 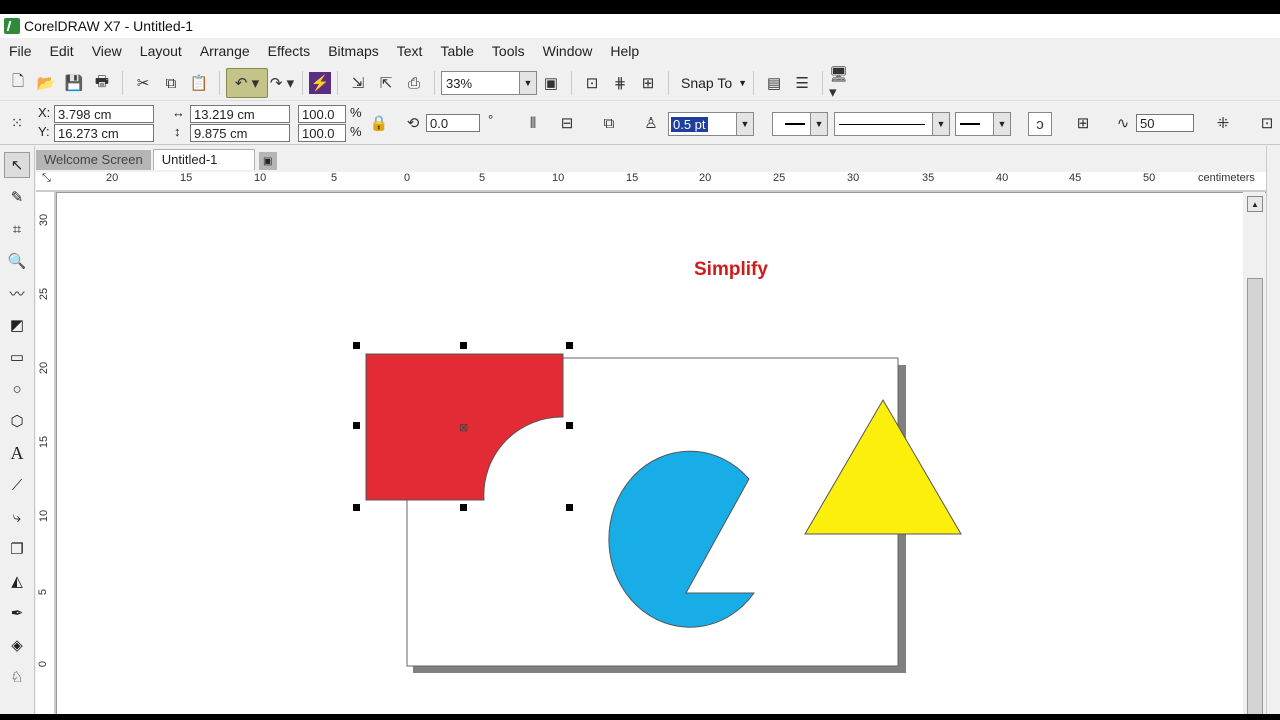 I want to click on smart-fill-icon: ◩, so click(x=17, y=325).